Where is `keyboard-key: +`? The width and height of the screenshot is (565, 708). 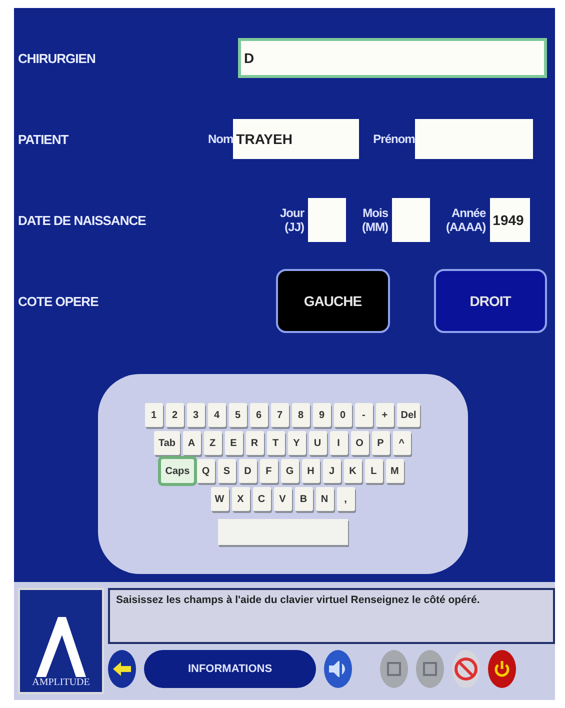
keyboard-key: + is located at coordinates (385, 415).